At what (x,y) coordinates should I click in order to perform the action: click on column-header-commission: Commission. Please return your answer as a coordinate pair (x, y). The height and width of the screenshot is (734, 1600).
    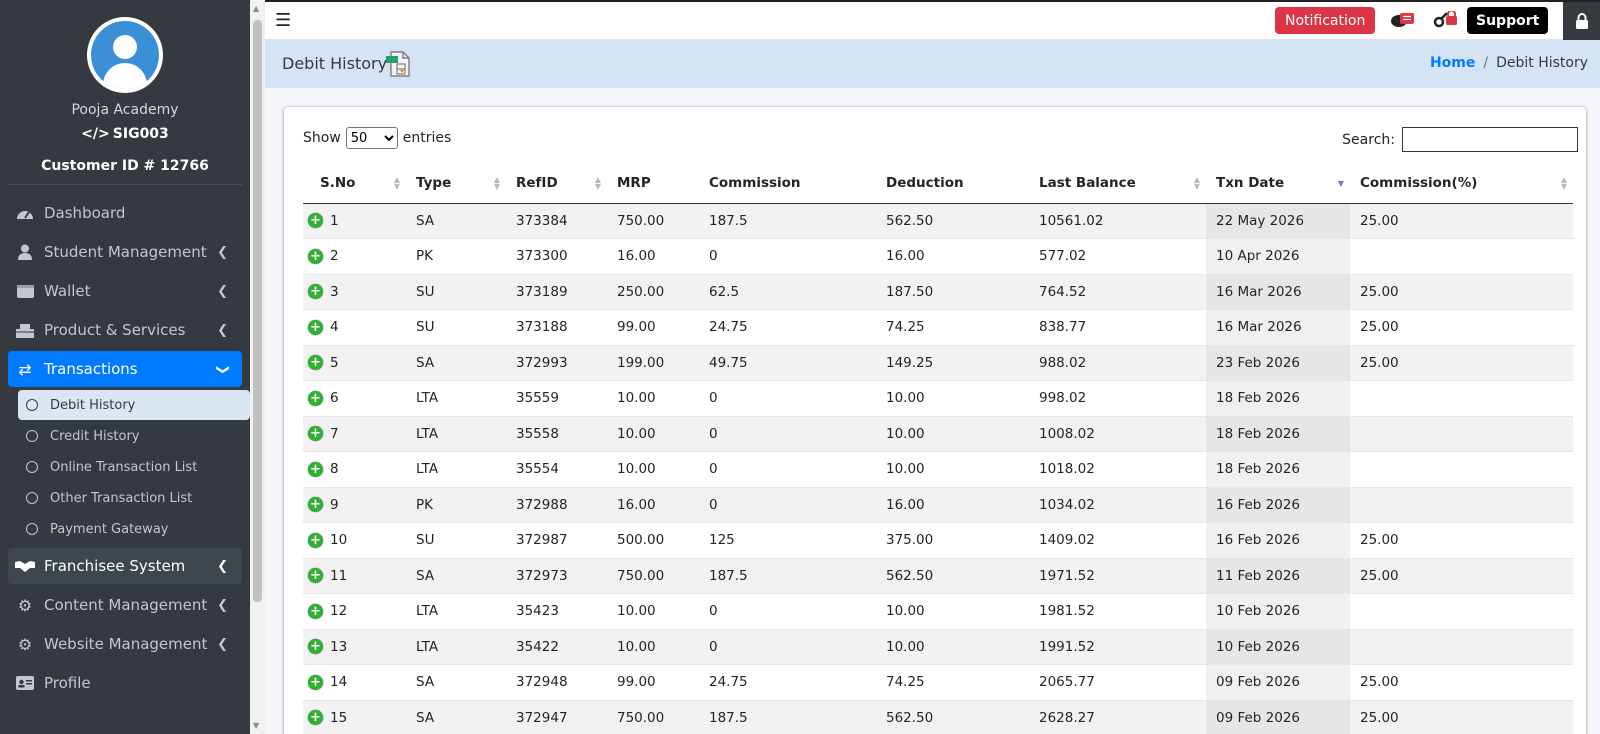
    Looking at the image, I should click on (787, 183).